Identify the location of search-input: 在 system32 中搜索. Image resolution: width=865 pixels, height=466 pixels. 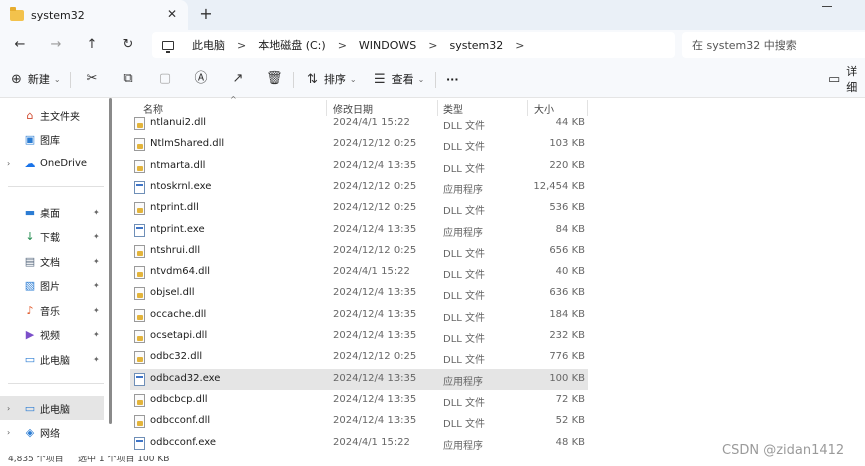
(773, 45).